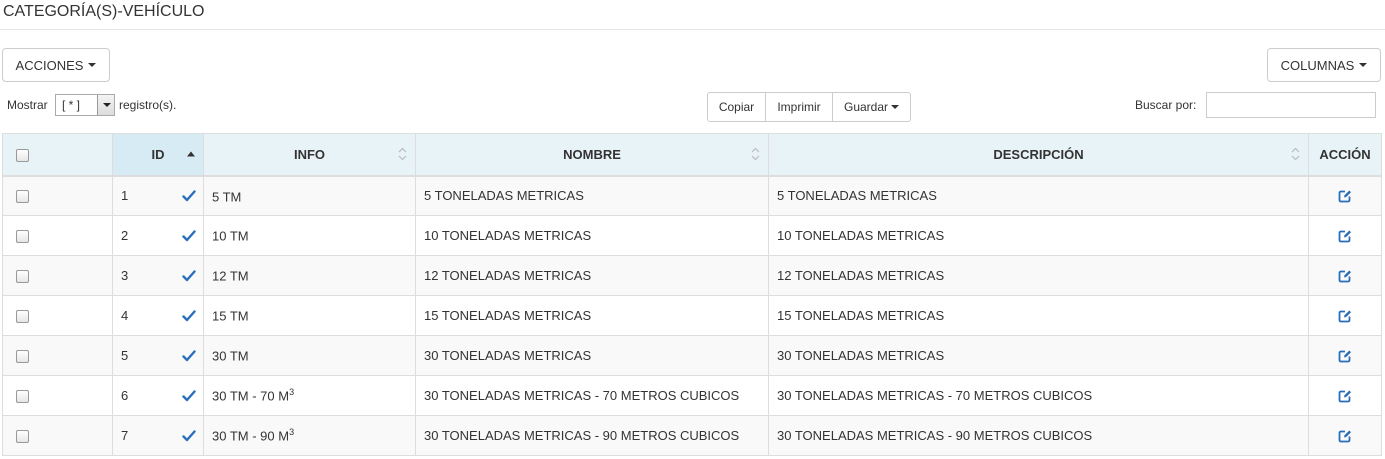 This screenshot has height=459, width=1385. I want to click on row-info: 30 TM - 70 M, so click(251, 396).